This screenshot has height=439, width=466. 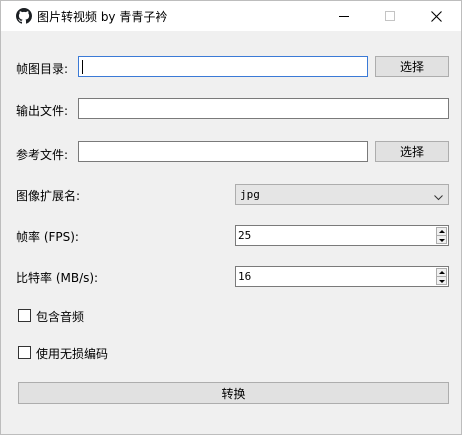 I want to click on title-bar: 图片转视频 by 青青子衿, so click(x=231, y=16).